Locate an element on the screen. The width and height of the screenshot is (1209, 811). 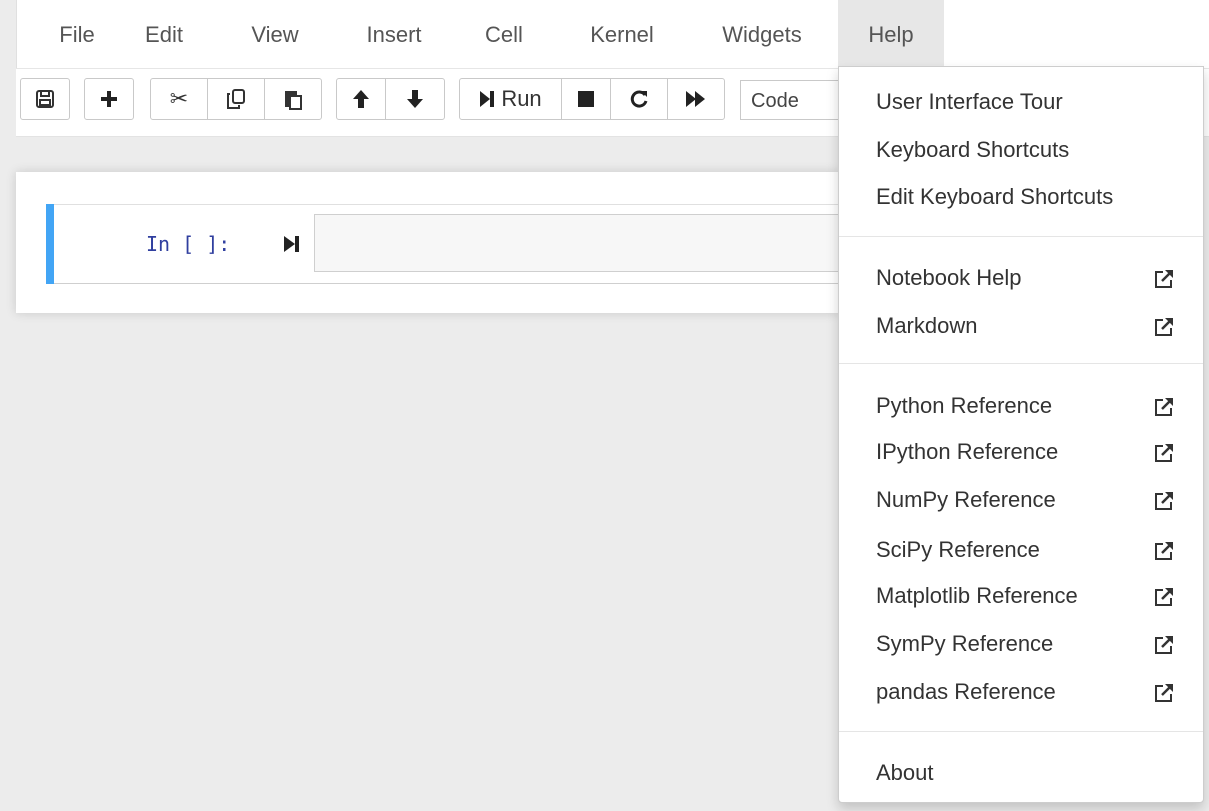
move-down-button is located at coordinates (415, 99).